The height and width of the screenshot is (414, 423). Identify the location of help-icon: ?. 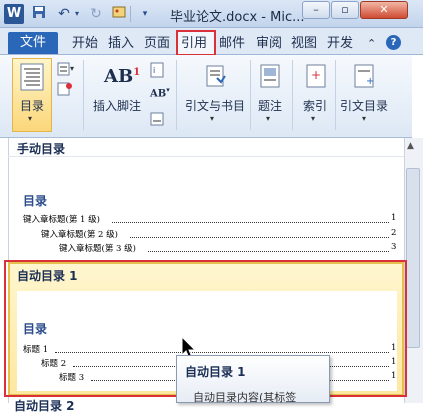
(393, 42).